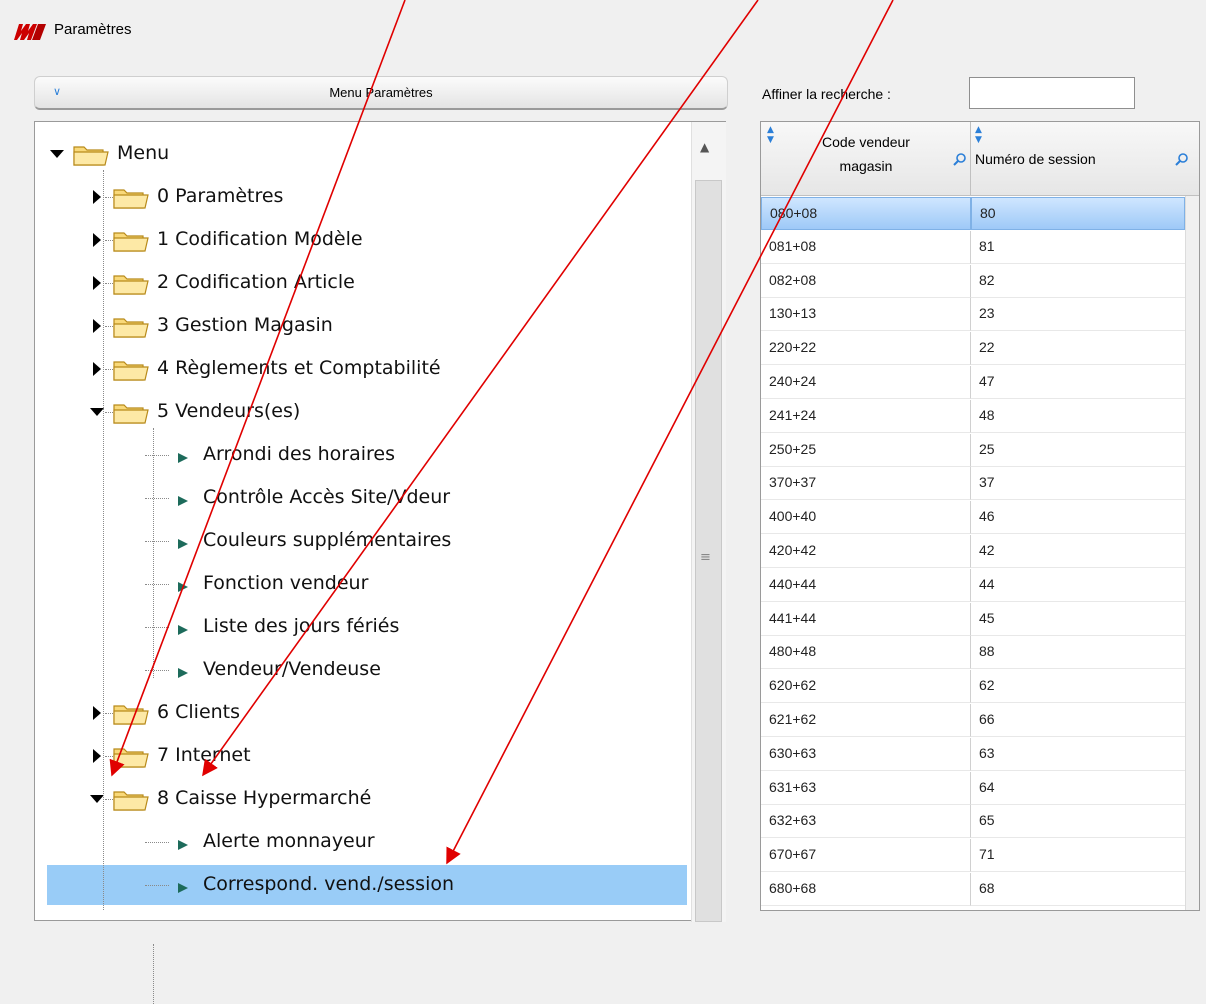 The height and width of the screenshot is (1004, 1206). I want to click on cell-numero-session: 23, so click(1078, 315).